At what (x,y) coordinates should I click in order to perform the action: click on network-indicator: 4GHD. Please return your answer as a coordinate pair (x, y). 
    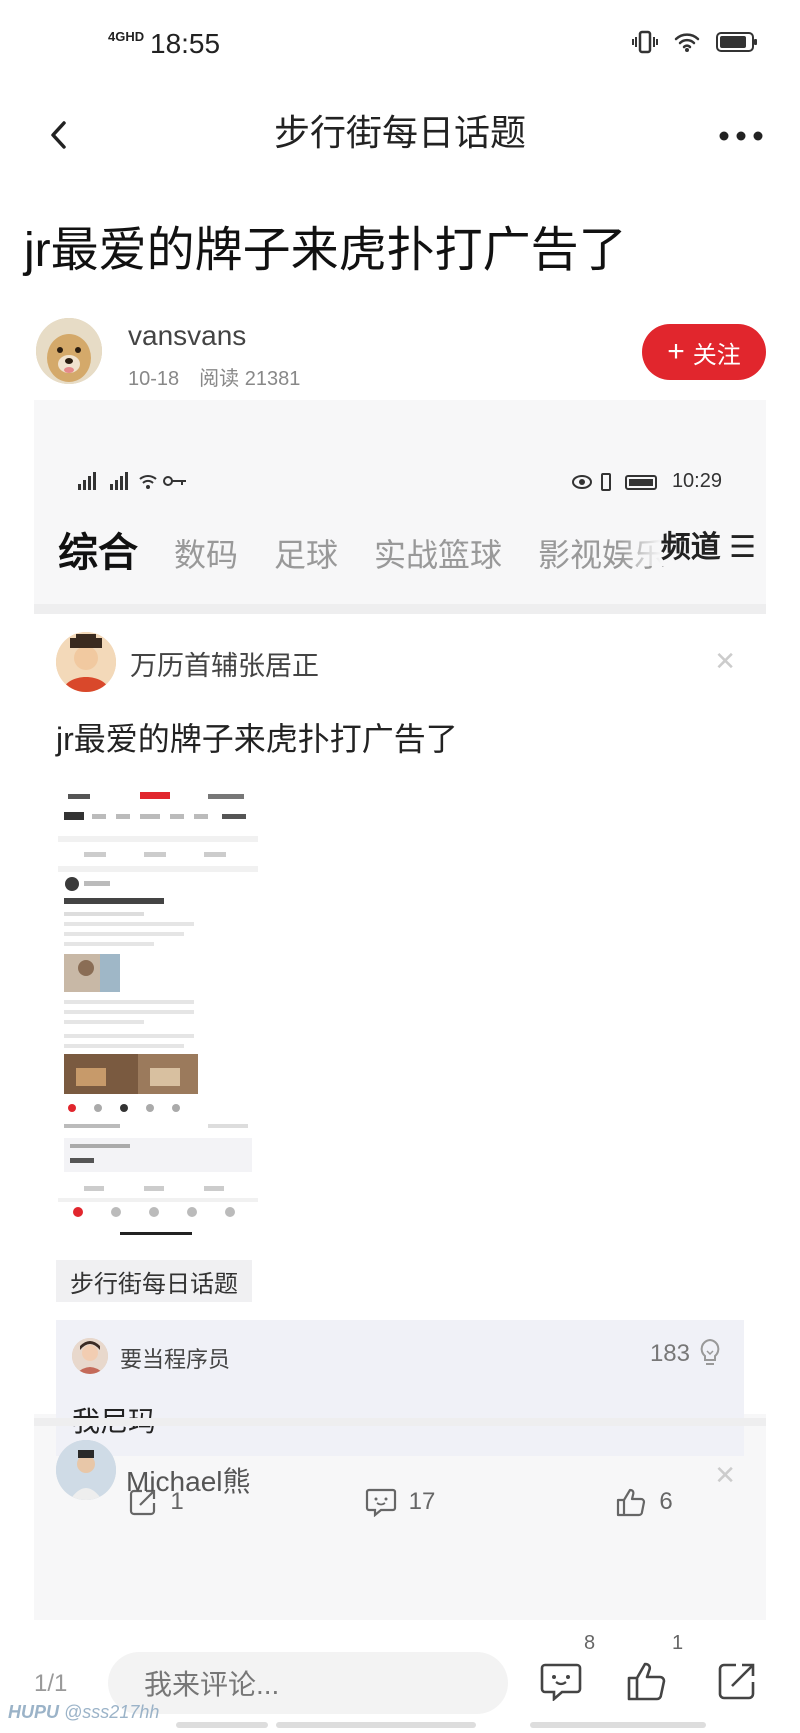
    Looking at the image, I should click on (126, 36).